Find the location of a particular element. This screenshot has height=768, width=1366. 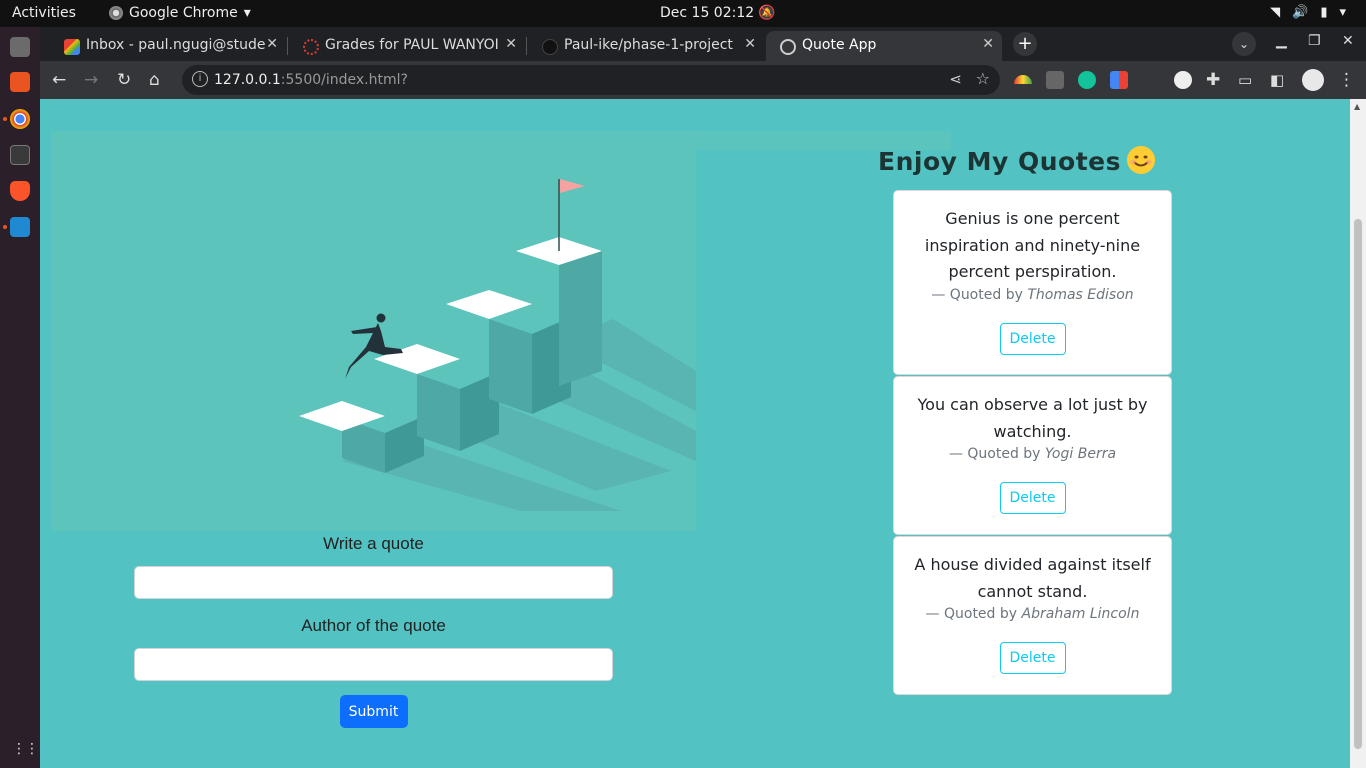

minimize-icon: ▁ is located at coordinates (1281, 41).